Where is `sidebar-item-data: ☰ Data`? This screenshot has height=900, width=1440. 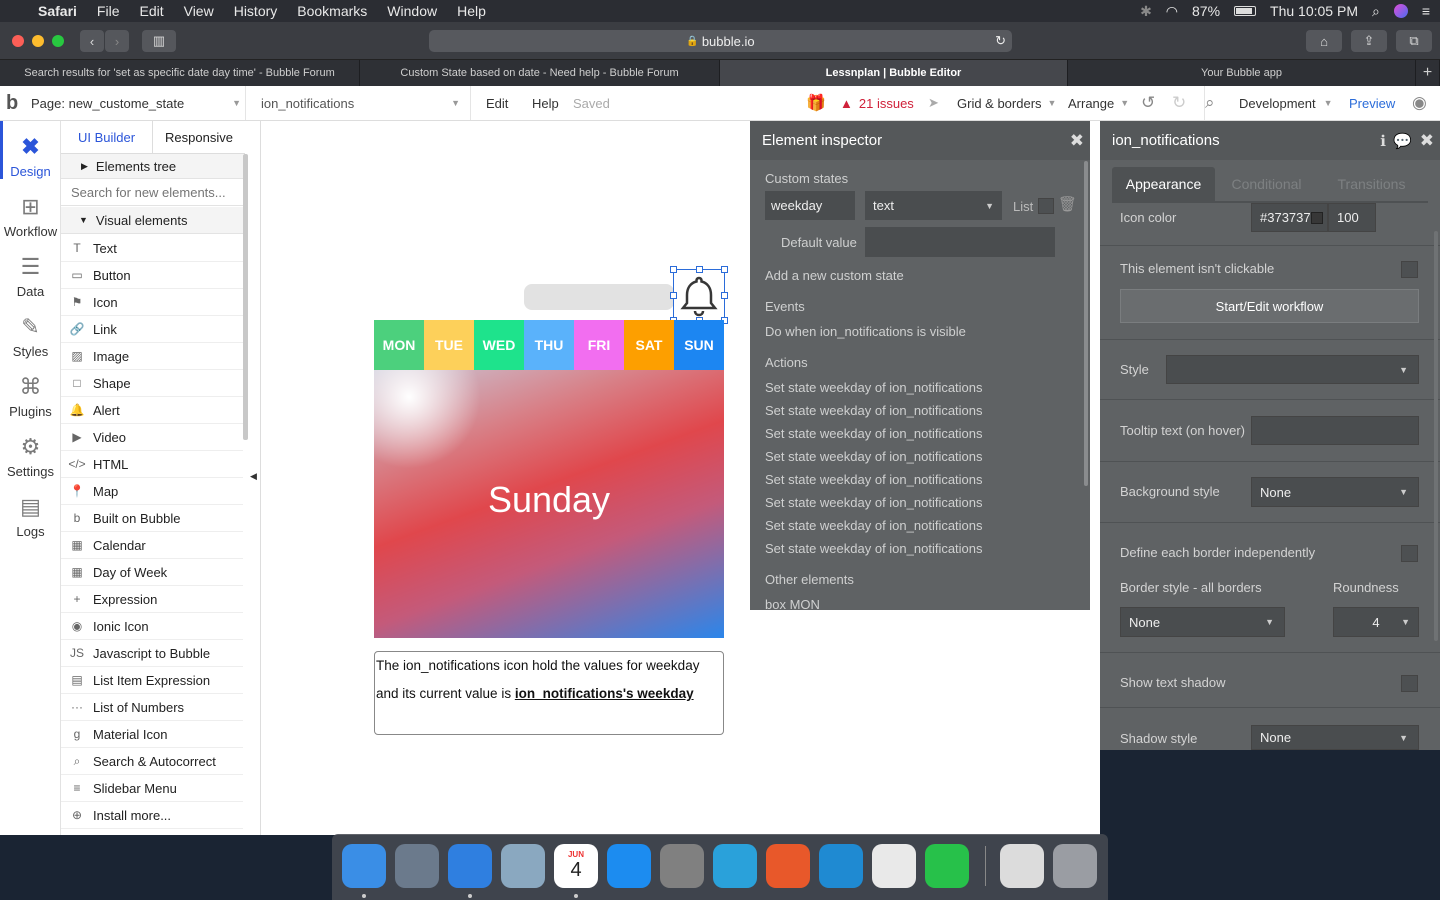
sidebar-item-data: ☰ Data is located at coordinates (30, 270).